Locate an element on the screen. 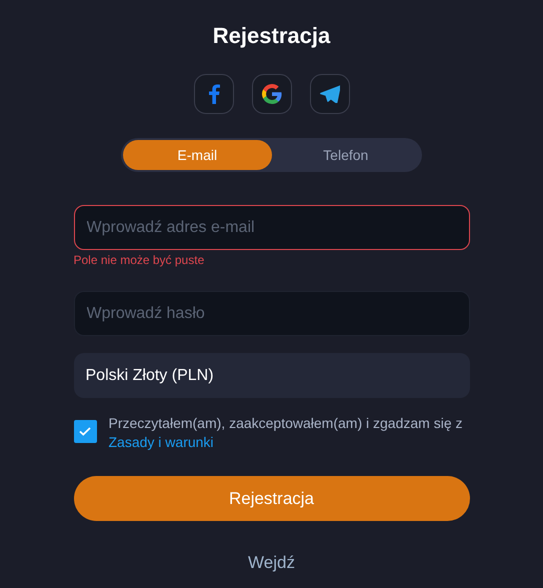 The image size is (543, 588). terms-checkbox is located at coordinates (85, 431).